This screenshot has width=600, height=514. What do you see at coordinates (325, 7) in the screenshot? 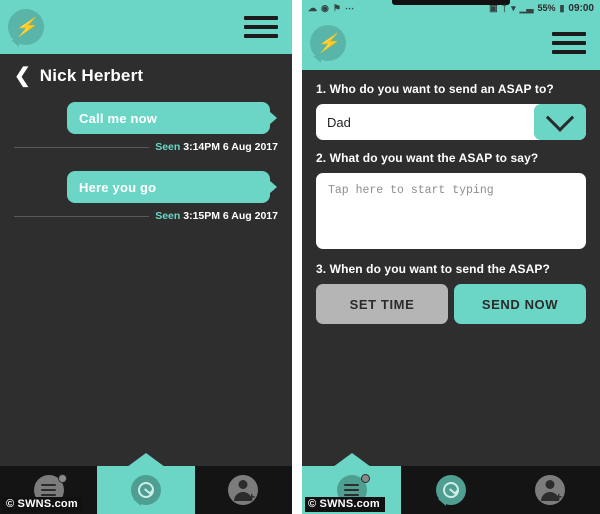
I see `record-circle-icon: ◉` at bounding box center [325, 7].